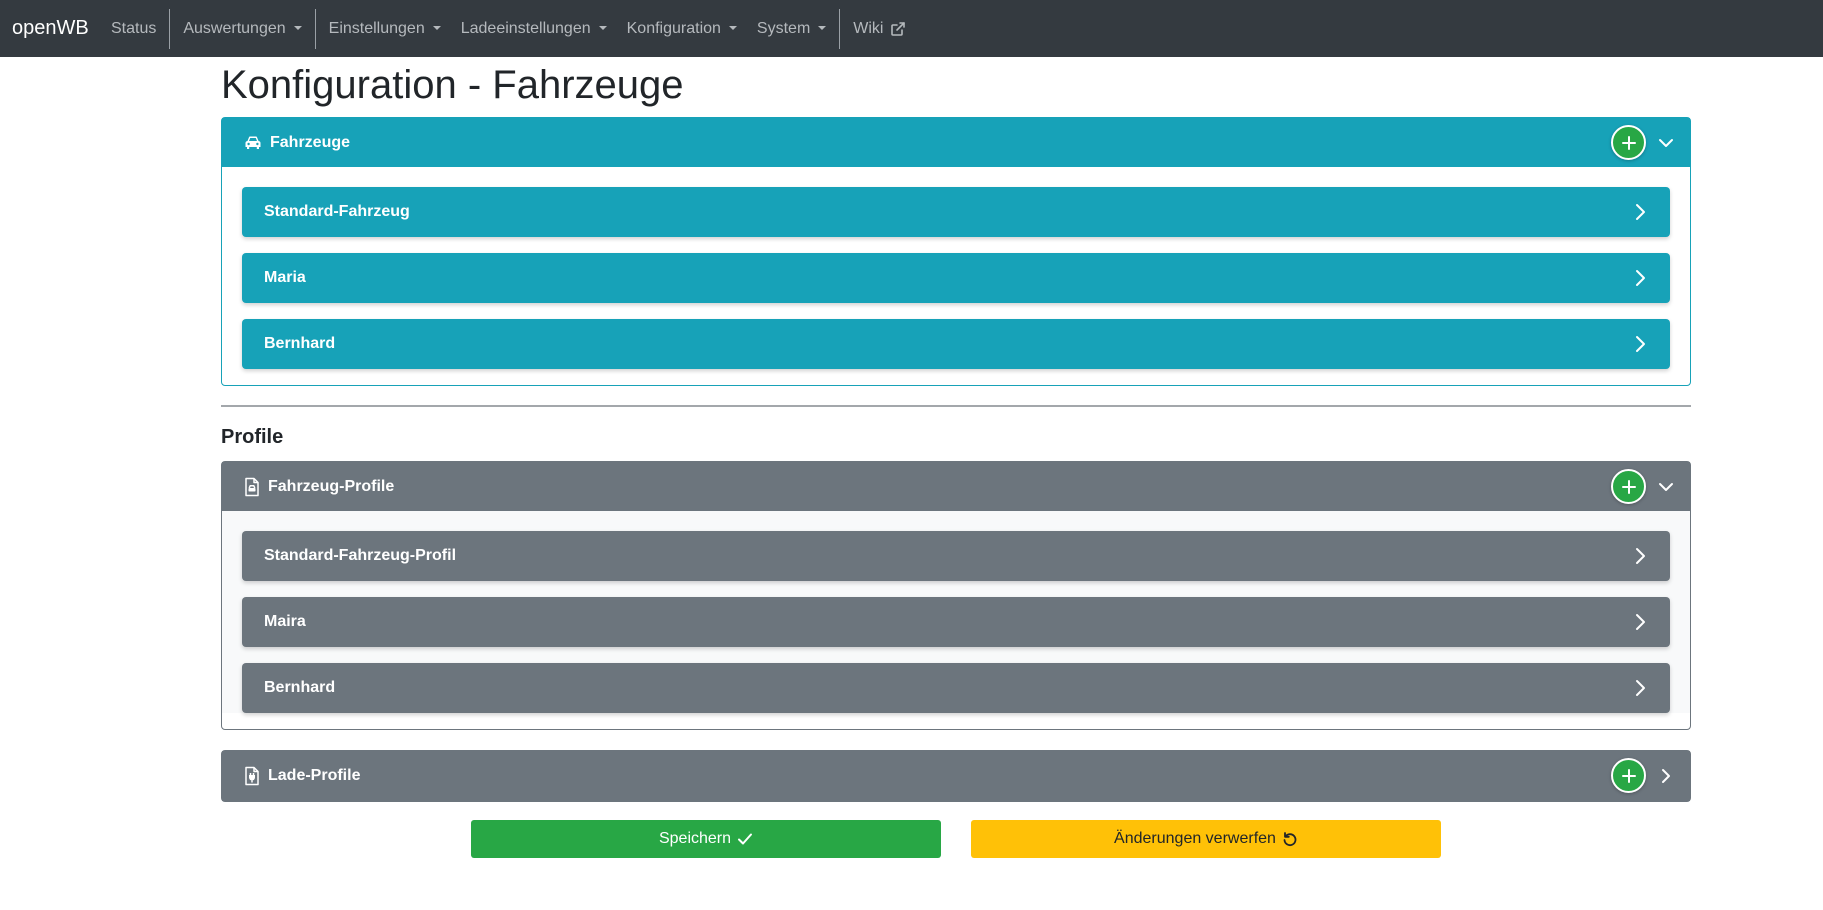 Image resolution: width=1823 pixels, height=910 pixels. Describe the element at coordinates (252, 776) in the screenshot. I see `file-plug-icon` at that location.